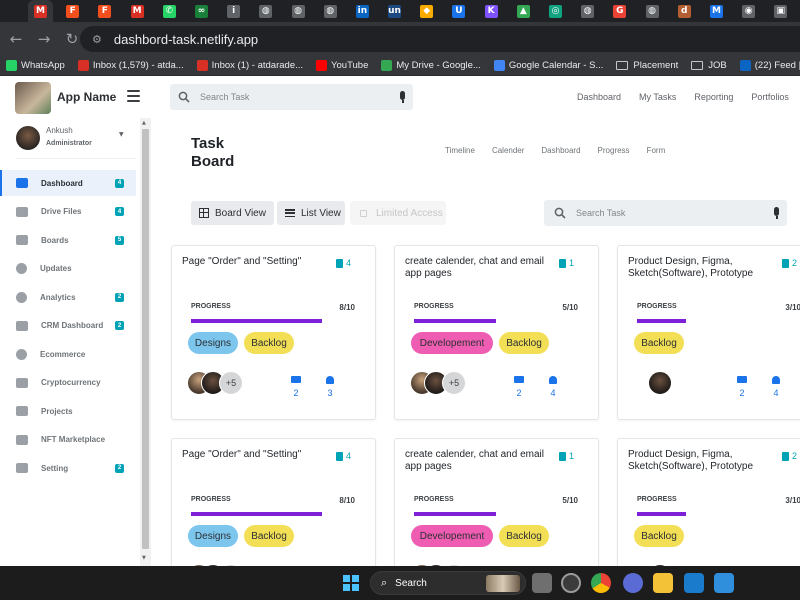 The height and width of the screenshot is (600, 800). Describe the element at coordinates (201, 11) in the screenshot. I see `browser-tab: ∞` at that location.